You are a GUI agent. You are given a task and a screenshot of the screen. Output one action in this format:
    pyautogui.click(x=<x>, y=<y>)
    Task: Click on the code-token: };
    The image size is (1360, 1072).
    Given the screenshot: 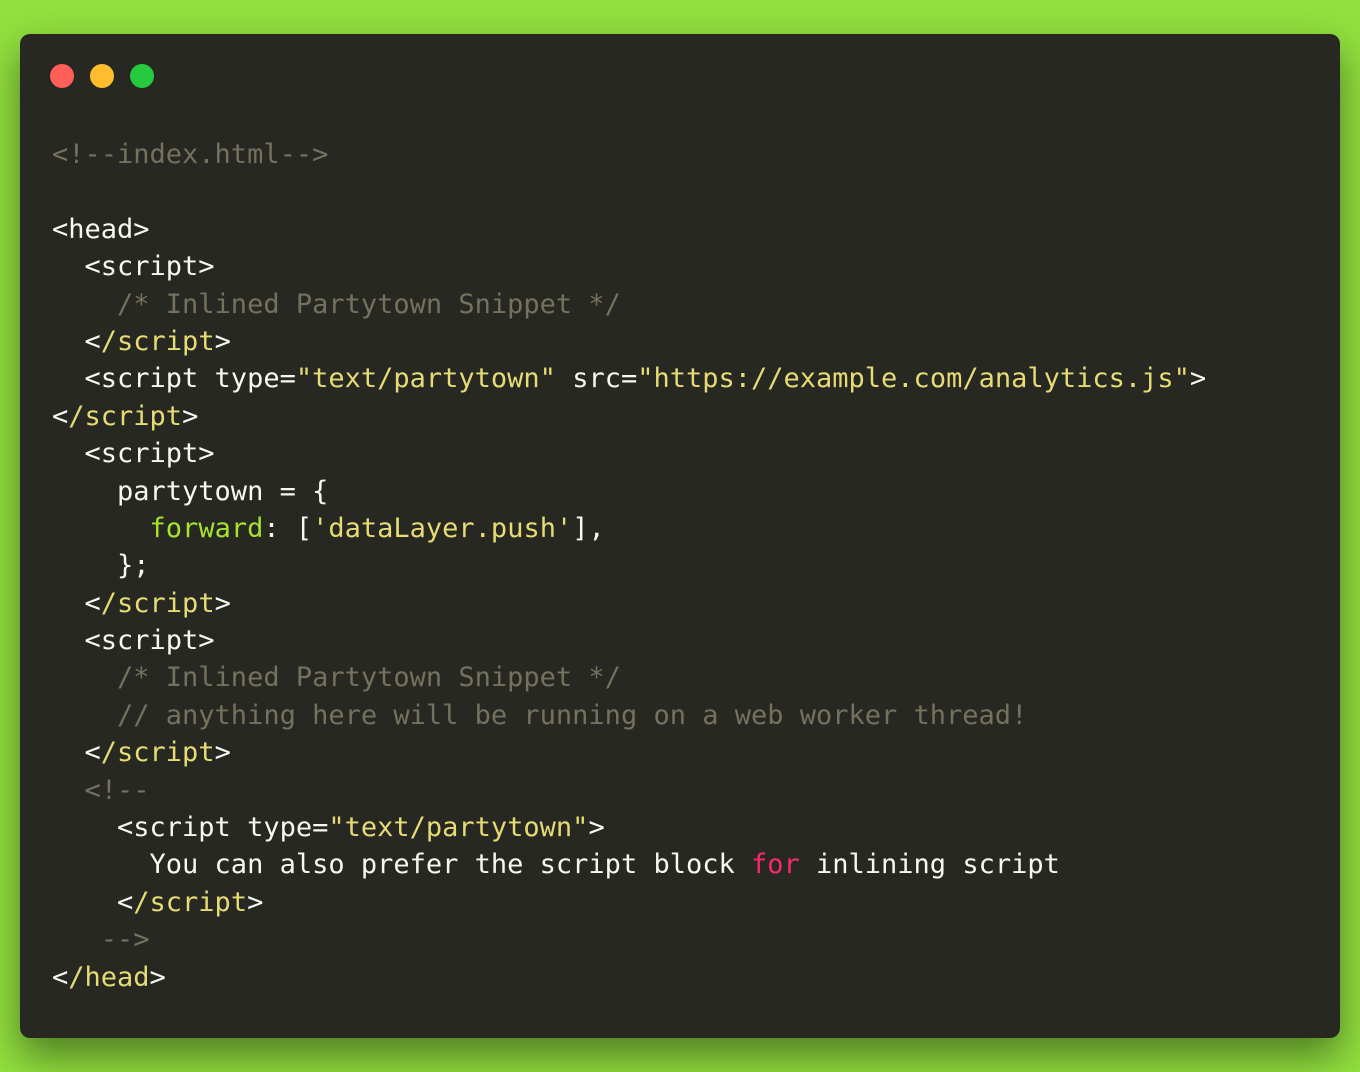 What is the action you would take?
    pyautogui.click(x=101, y=566)
    